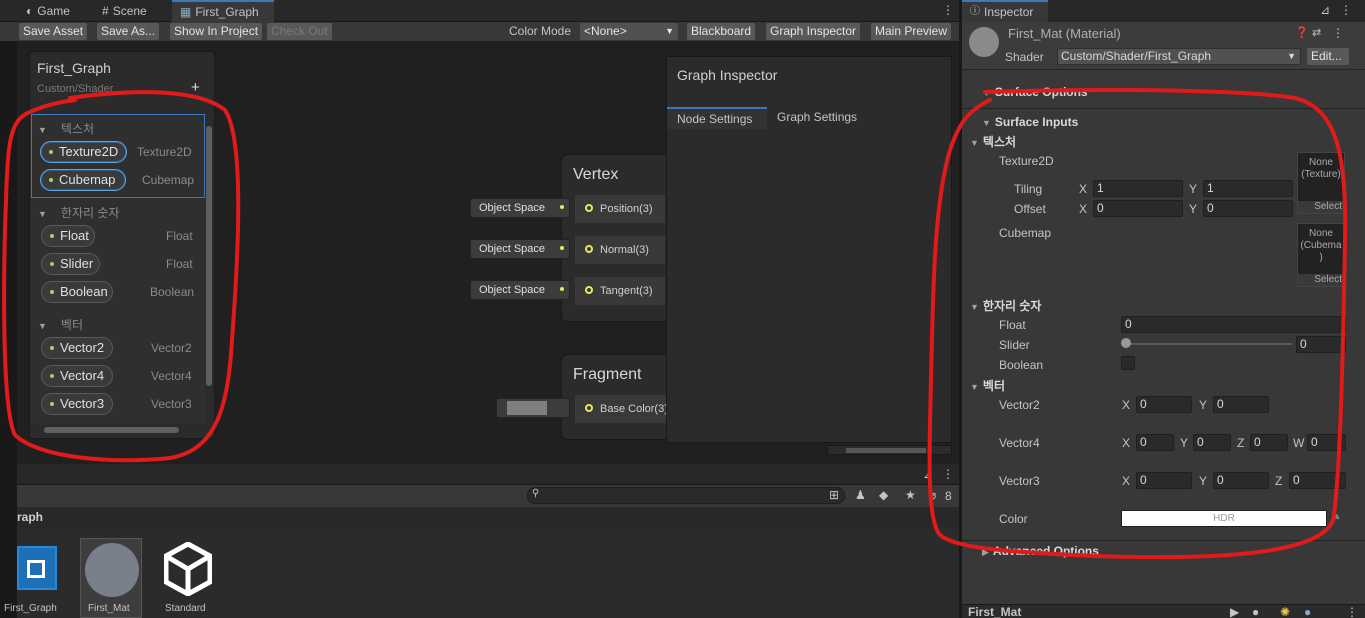  I want to click on eyedropper-icon: ✎, so click(1335, 516).